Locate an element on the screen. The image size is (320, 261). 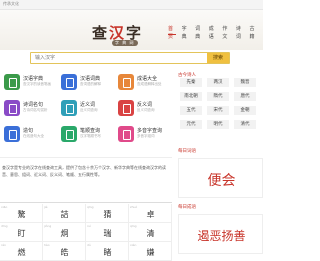
tool-item: 汉语词典 查词语的解释 is located at coordinates (87, 84).